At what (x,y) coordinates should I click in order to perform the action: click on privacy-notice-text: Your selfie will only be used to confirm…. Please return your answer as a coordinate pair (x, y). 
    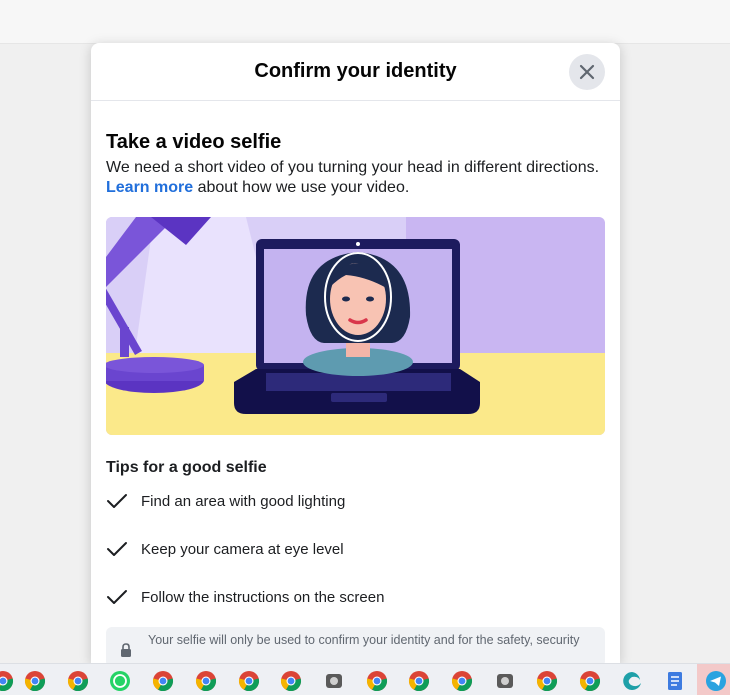
    Looking at the image, I should click on (364, 640).